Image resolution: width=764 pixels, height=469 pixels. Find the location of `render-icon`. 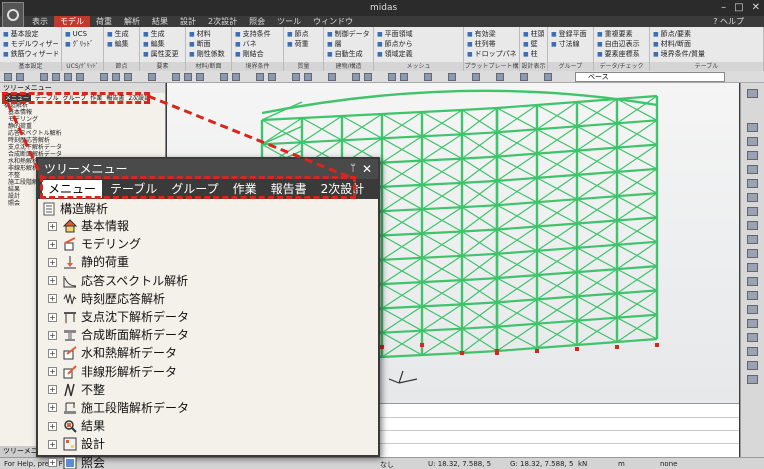

render-icon is located at coordinates (356, 77).